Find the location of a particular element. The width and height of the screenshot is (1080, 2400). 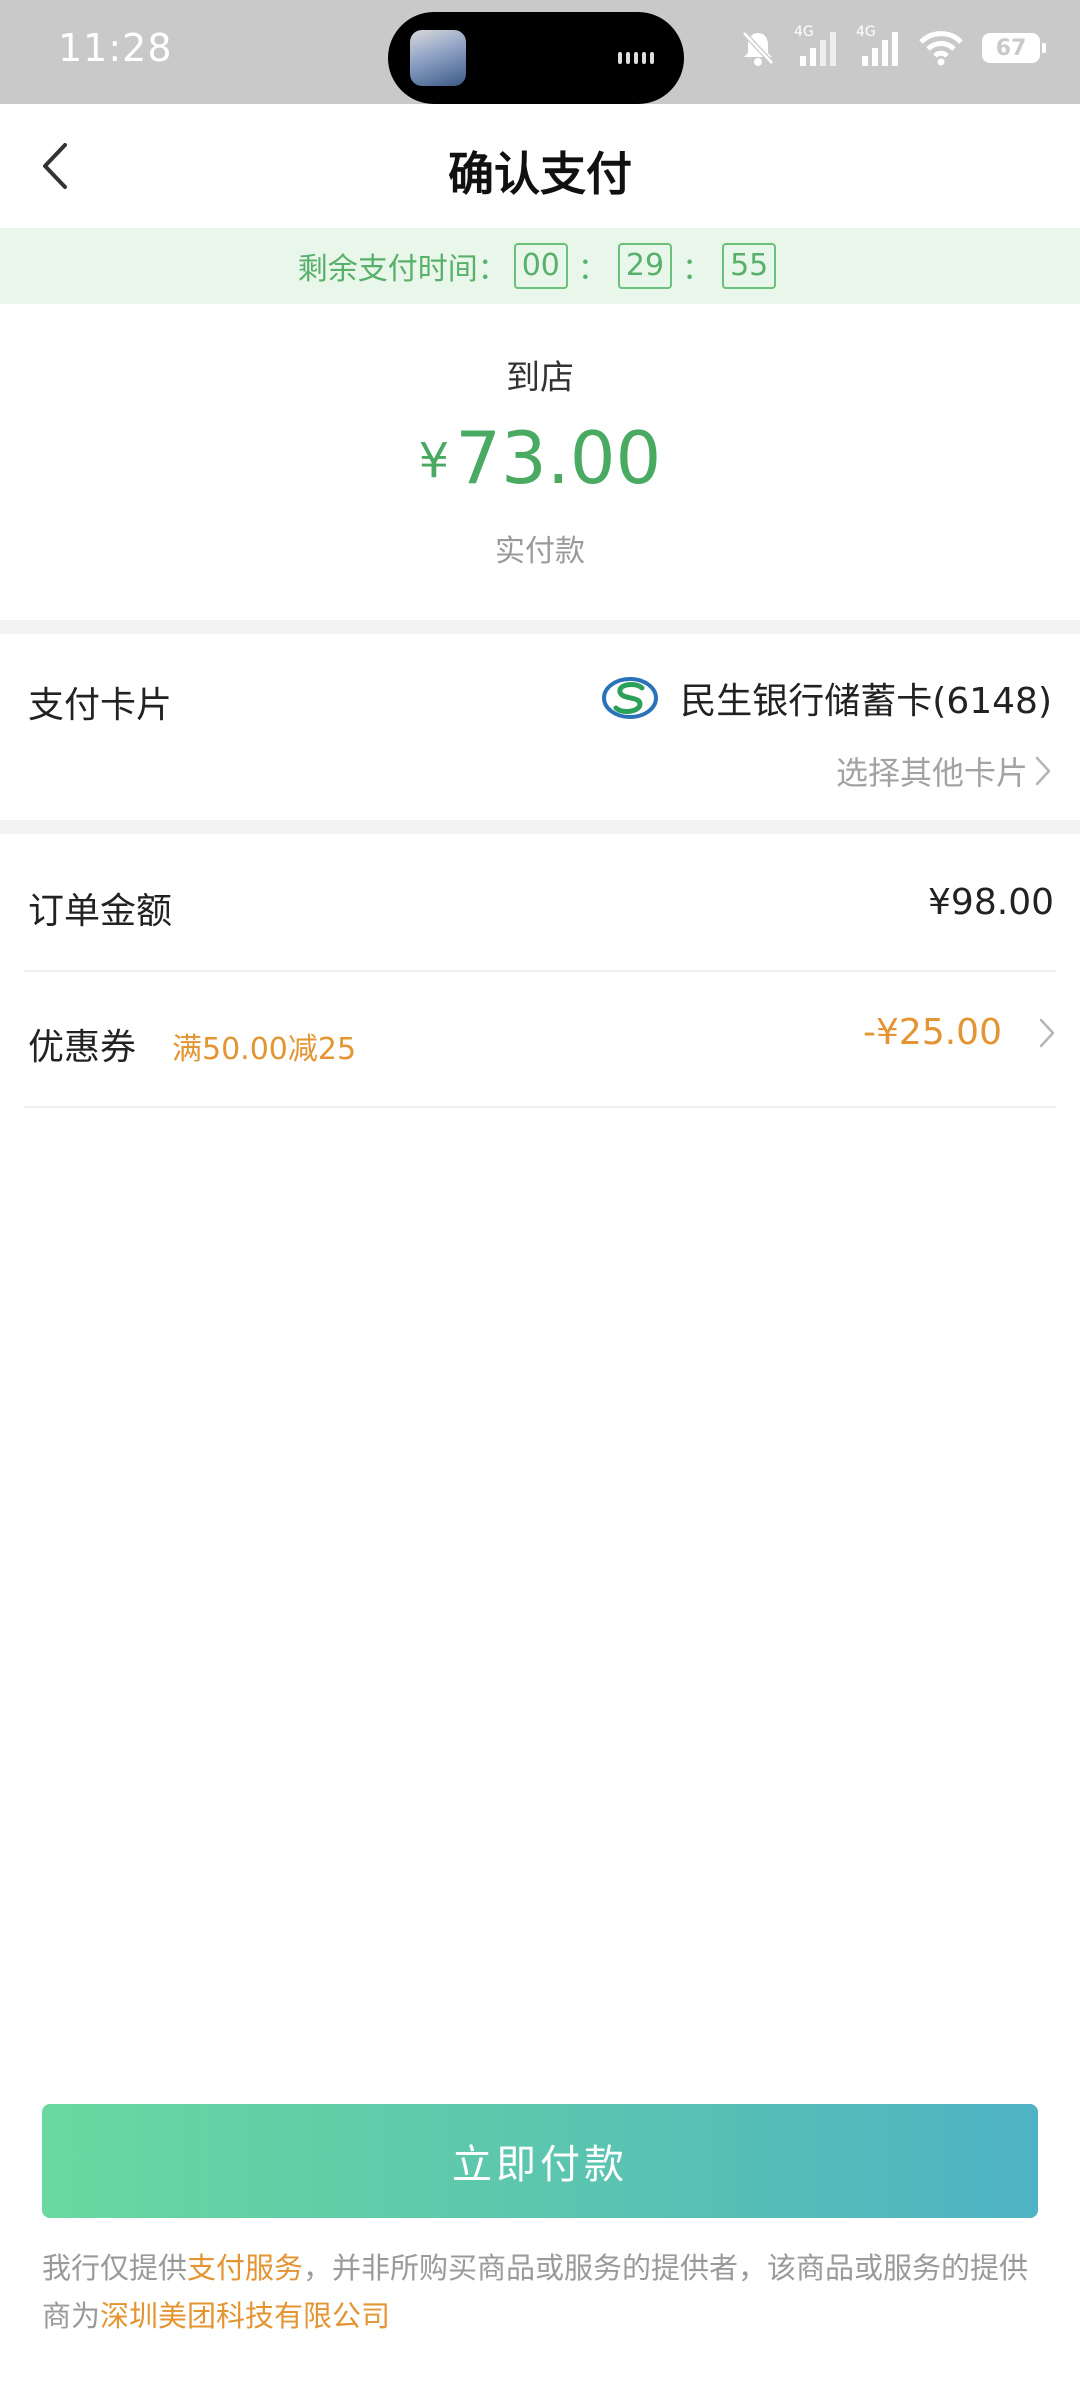

card-bank-name: 民生银行储蓄卡(6148) is located at coordinates (866, 701).